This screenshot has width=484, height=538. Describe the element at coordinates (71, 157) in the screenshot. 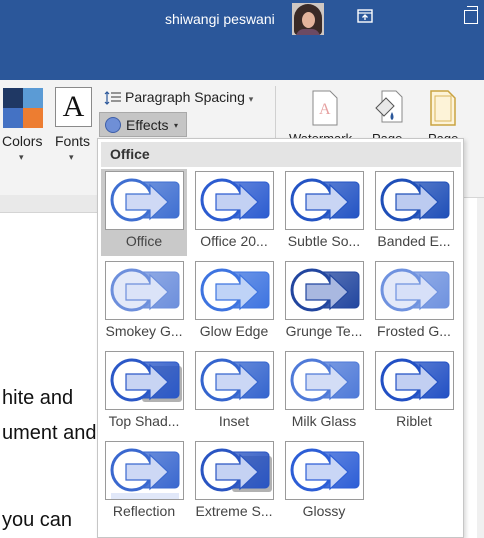

I see `fonts-dropdown-caret: ▾` at that location.